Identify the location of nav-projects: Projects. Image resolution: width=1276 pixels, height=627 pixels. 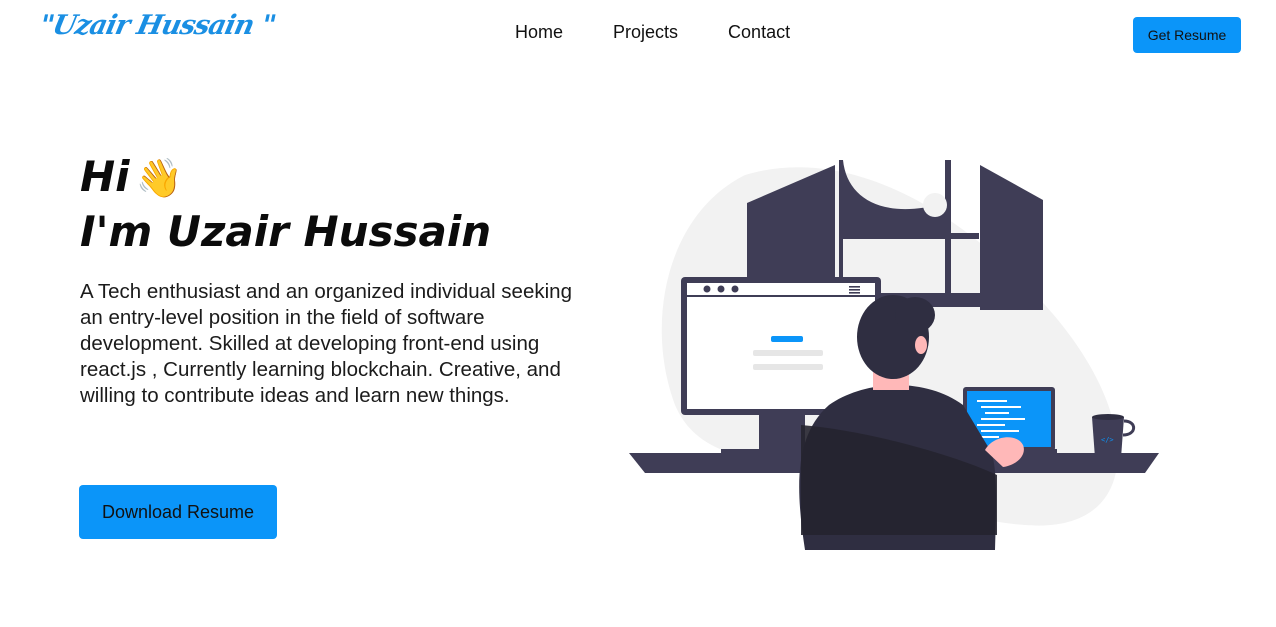
(645, 32).